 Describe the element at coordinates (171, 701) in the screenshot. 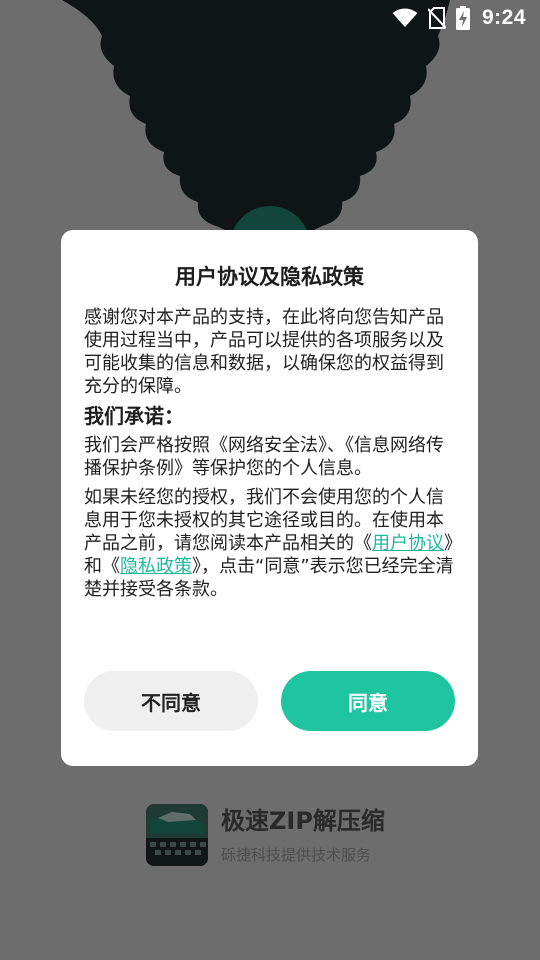

I see `disagree-button: 不同意` at that location.